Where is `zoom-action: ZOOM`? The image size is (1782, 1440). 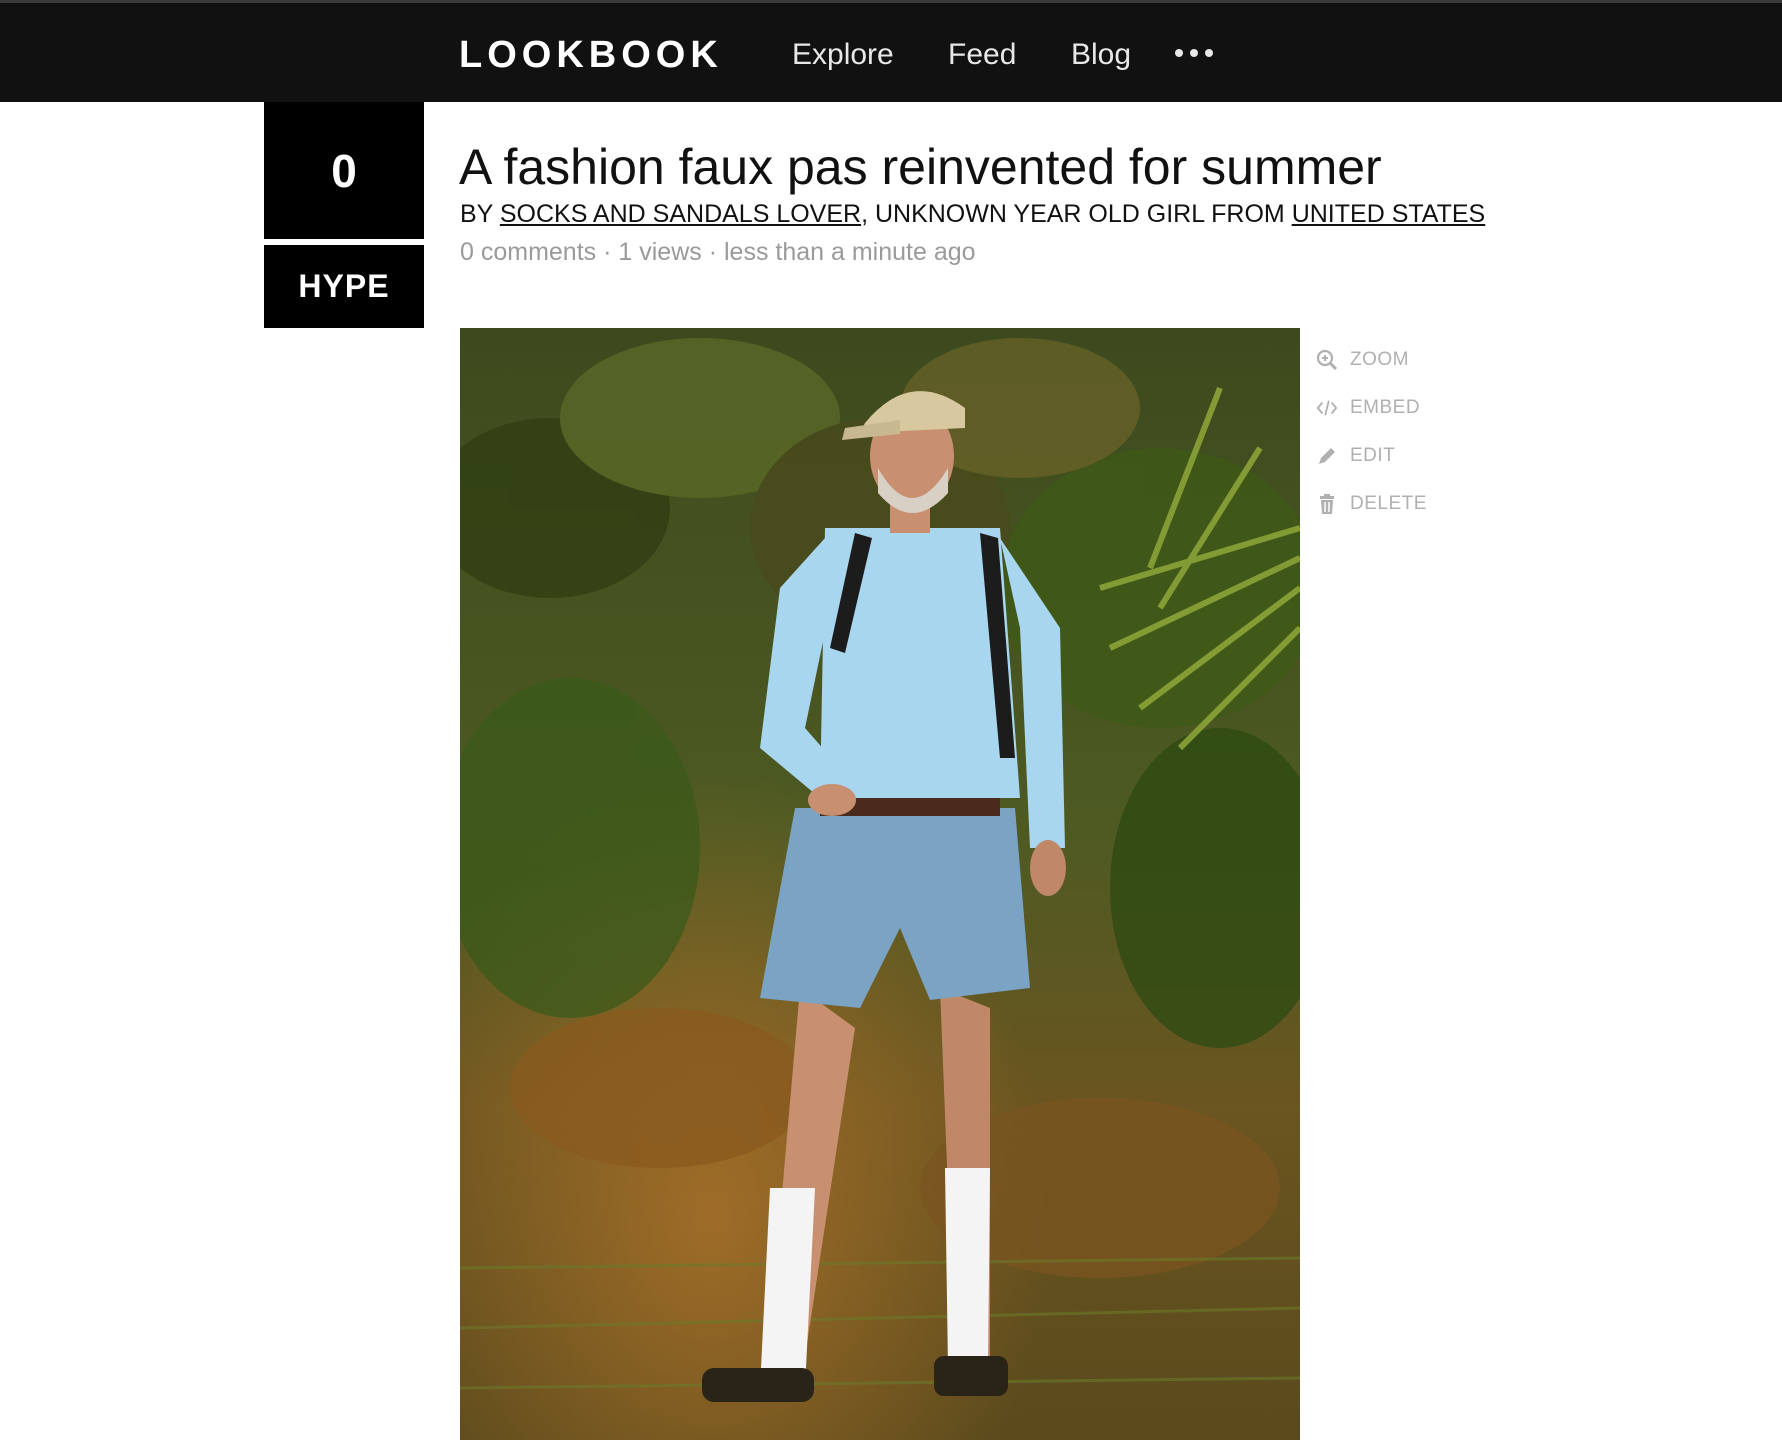
zoom-action: ZOOM is located at coordinates (1371, 360).